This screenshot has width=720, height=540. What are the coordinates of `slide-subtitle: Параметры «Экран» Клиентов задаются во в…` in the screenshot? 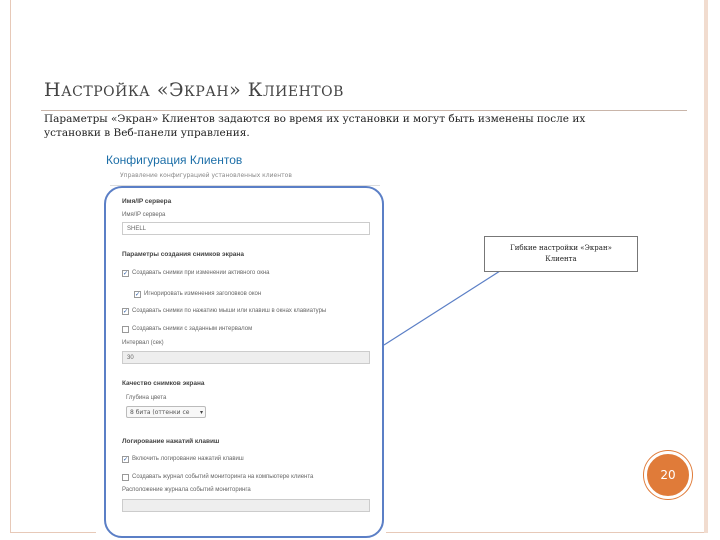 It's located at (315, 126).